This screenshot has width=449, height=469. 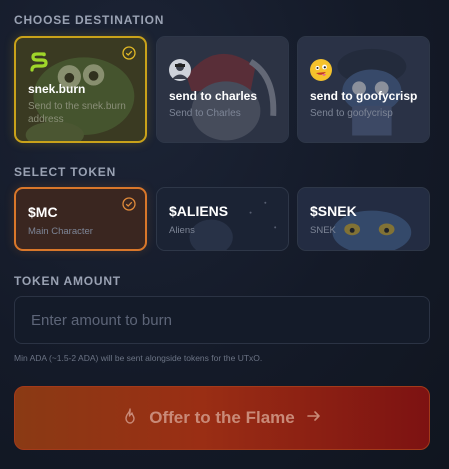 What do you see at coordinates (363, 219) in the screenshot?
I see `token-card-snek: $SNEK SNEK` at bounding box center [363, 219].